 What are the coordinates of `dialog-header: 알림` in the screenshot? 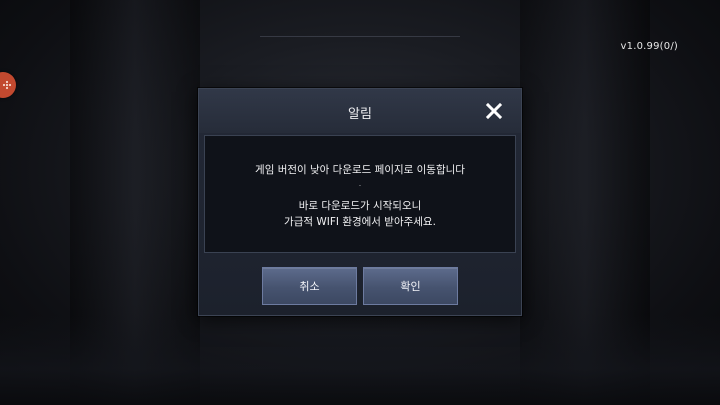 It's located at (360, 111).